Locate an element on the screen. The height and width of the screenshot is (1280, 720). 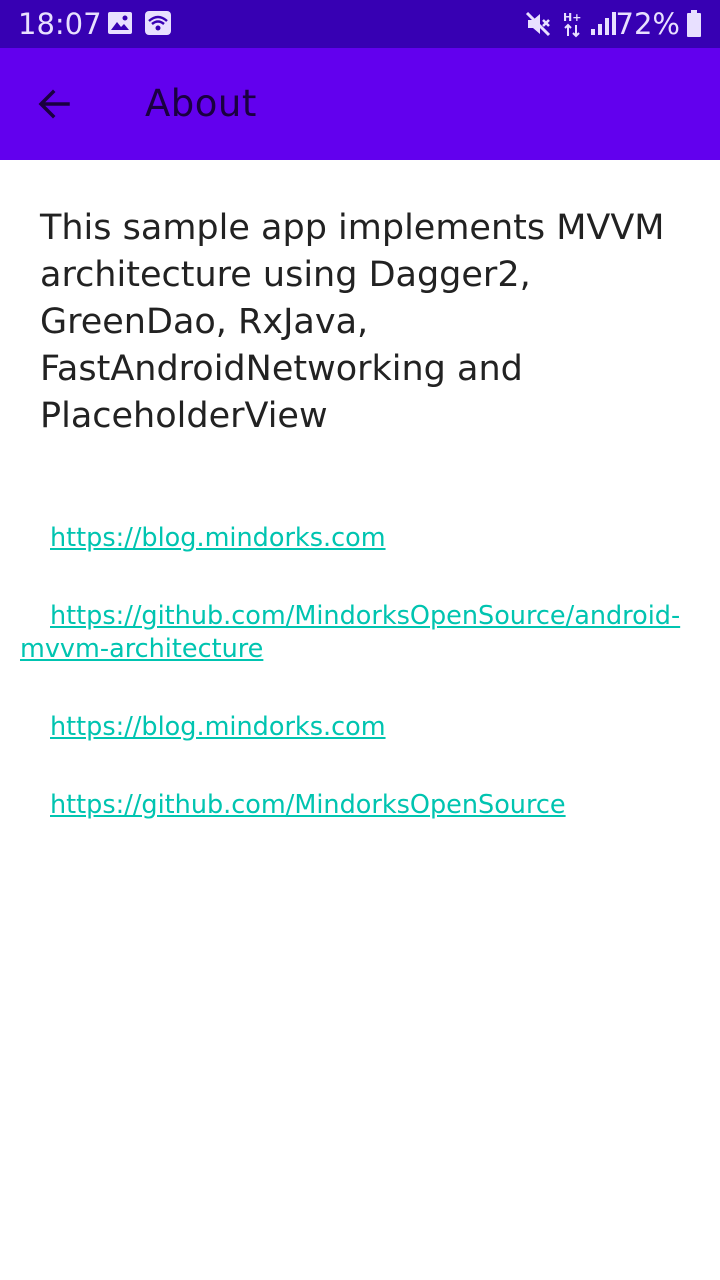
image-icon is located at coordinates (120, 25).